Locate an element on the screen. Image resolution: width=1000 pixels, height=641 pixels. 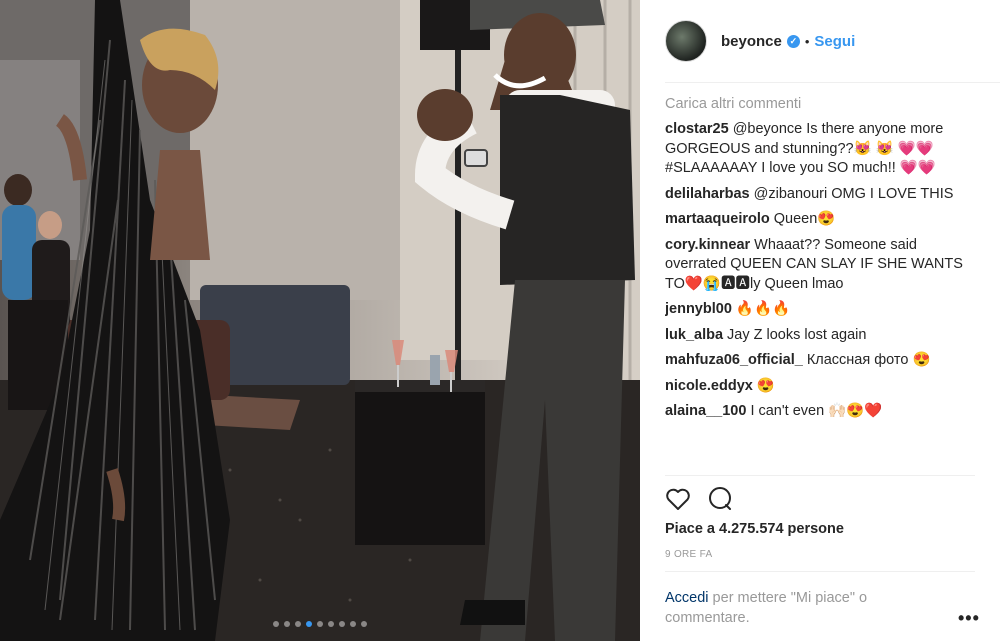
comment-username: alaina__100 is located at coordinates (705, 411).